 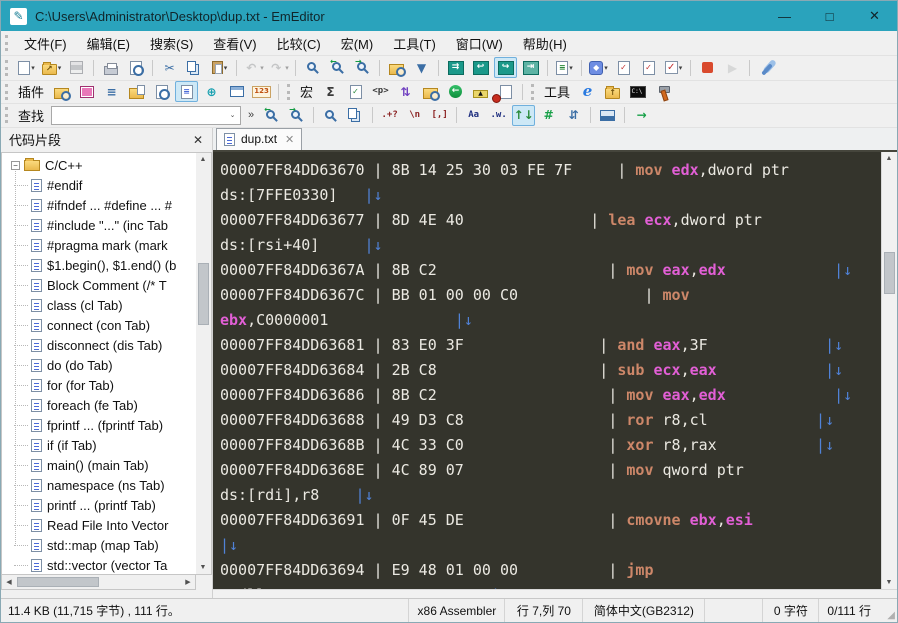 I want to click on snippets-panel-close-icon: ✕, so click(x=198, y=140).